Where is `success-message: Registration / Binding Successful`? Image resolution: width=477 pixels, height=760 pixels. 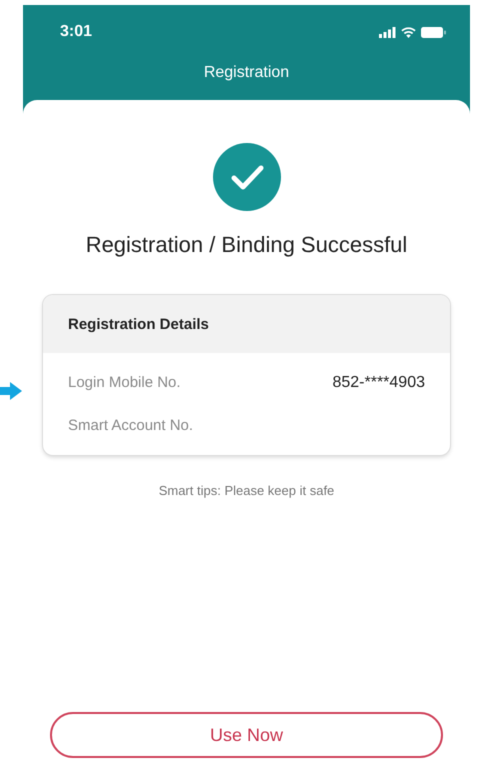
success-message: Registration / Binding Successful is located at coordinates (246, 245).